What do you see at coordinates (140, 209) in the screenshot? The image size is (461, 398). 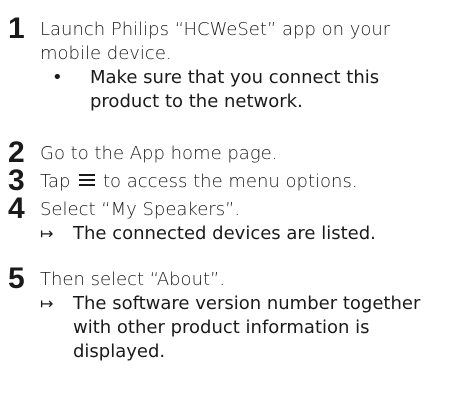 I see `step-text: Select “My Speakers”.` at bounding box center [140, 209].